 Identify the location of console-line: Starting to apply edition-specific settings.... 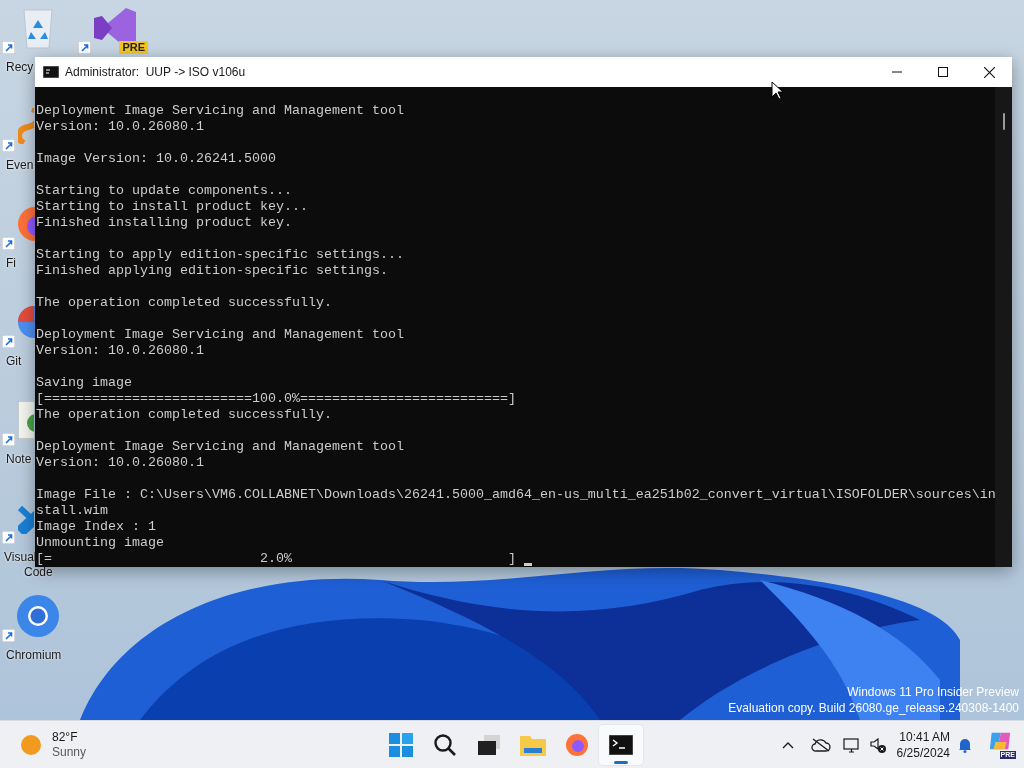
(220, 255).